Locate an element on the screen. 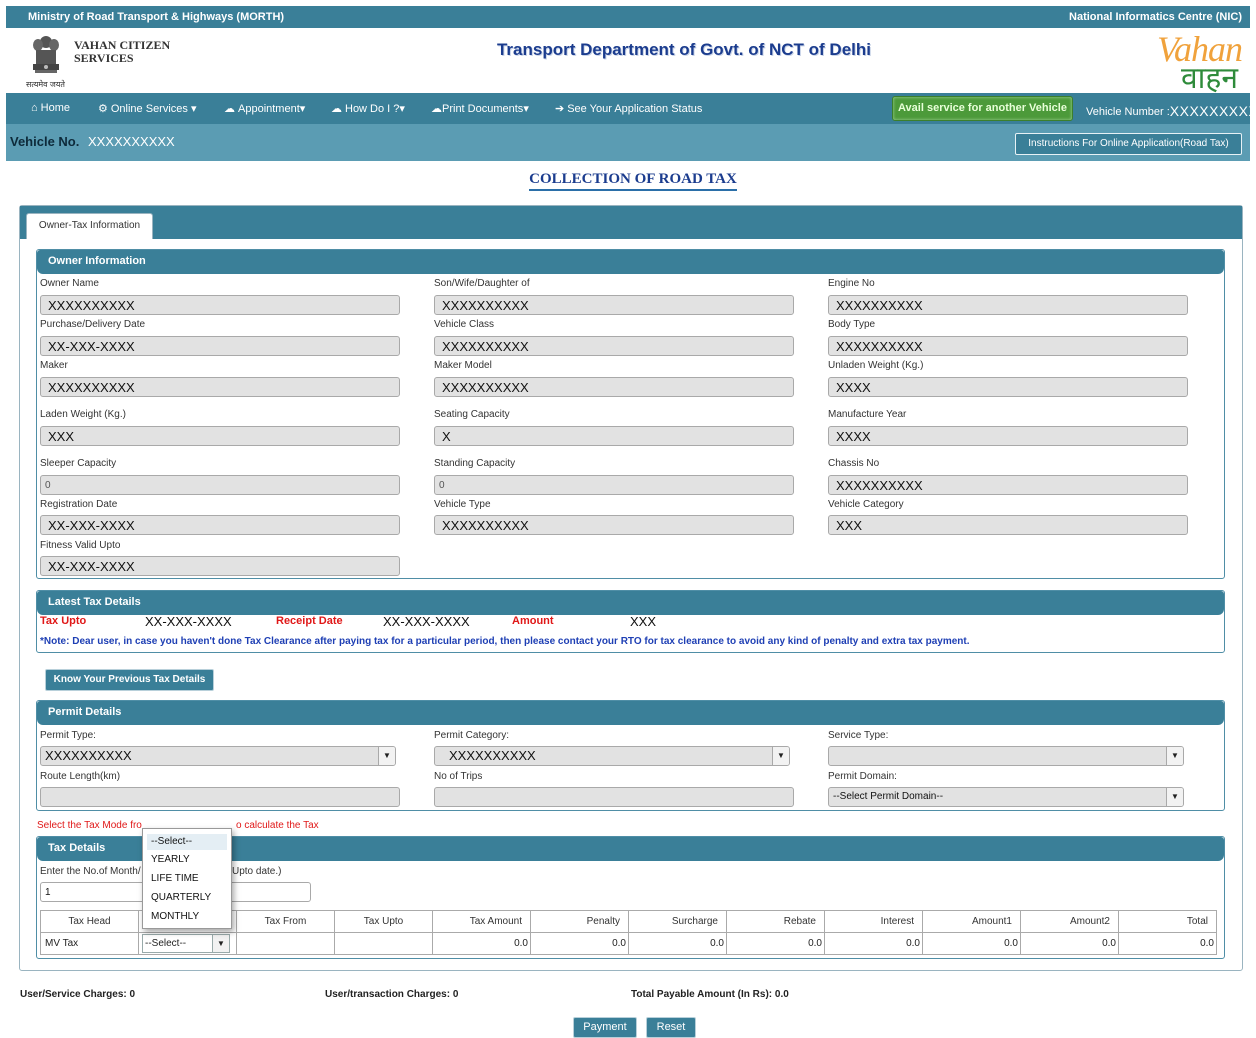 Image resolution: width=1256 pixels, height=1038 pixels. permit-details-heading: Permit Details is located at coordinates (630, 713).